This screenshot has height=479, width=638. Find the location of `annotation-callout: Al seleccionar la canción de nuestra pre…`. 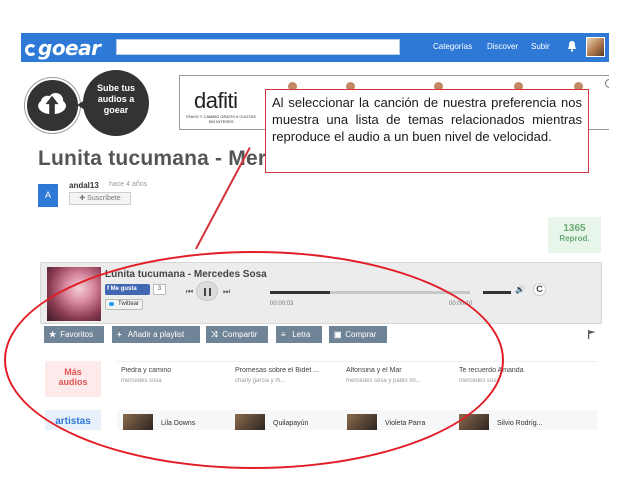

annotation-callout: Al seleccionar la canción de nuestra pre… is located at coordinates (427, 131).